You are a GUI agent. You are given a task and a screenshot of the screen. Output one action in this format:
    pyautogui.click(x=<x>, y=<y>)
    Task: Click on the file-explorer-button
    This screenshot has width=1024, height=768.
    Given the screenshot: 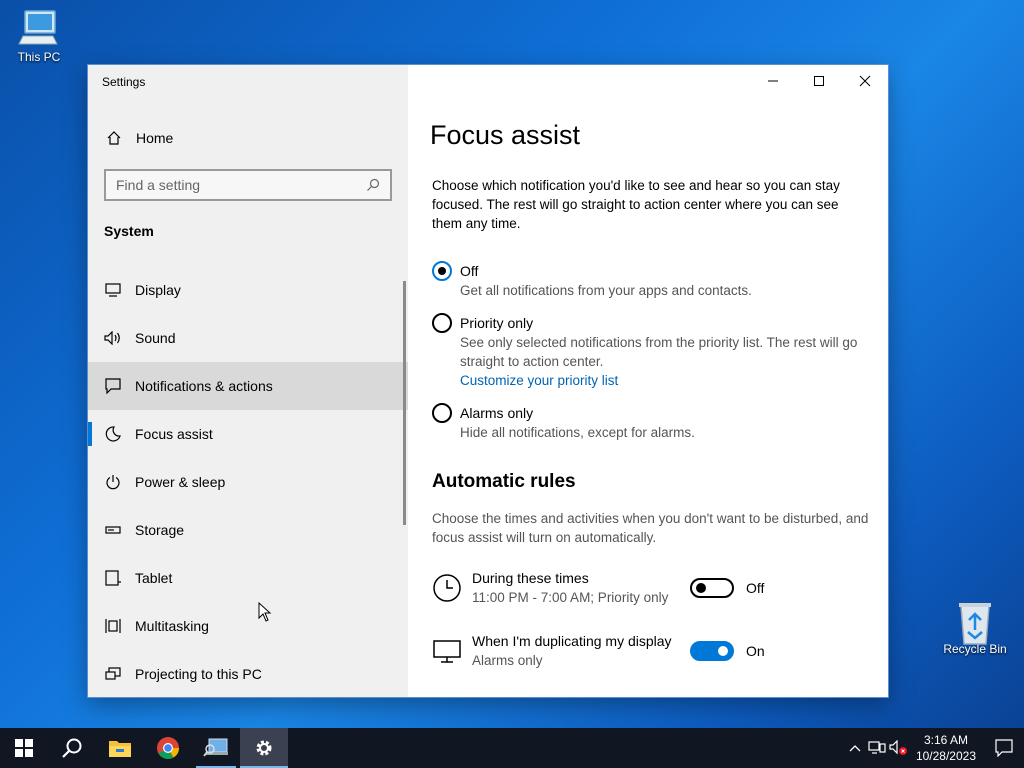 What is the action you would take?
    pyautogui.click(x=120, y=748)
    